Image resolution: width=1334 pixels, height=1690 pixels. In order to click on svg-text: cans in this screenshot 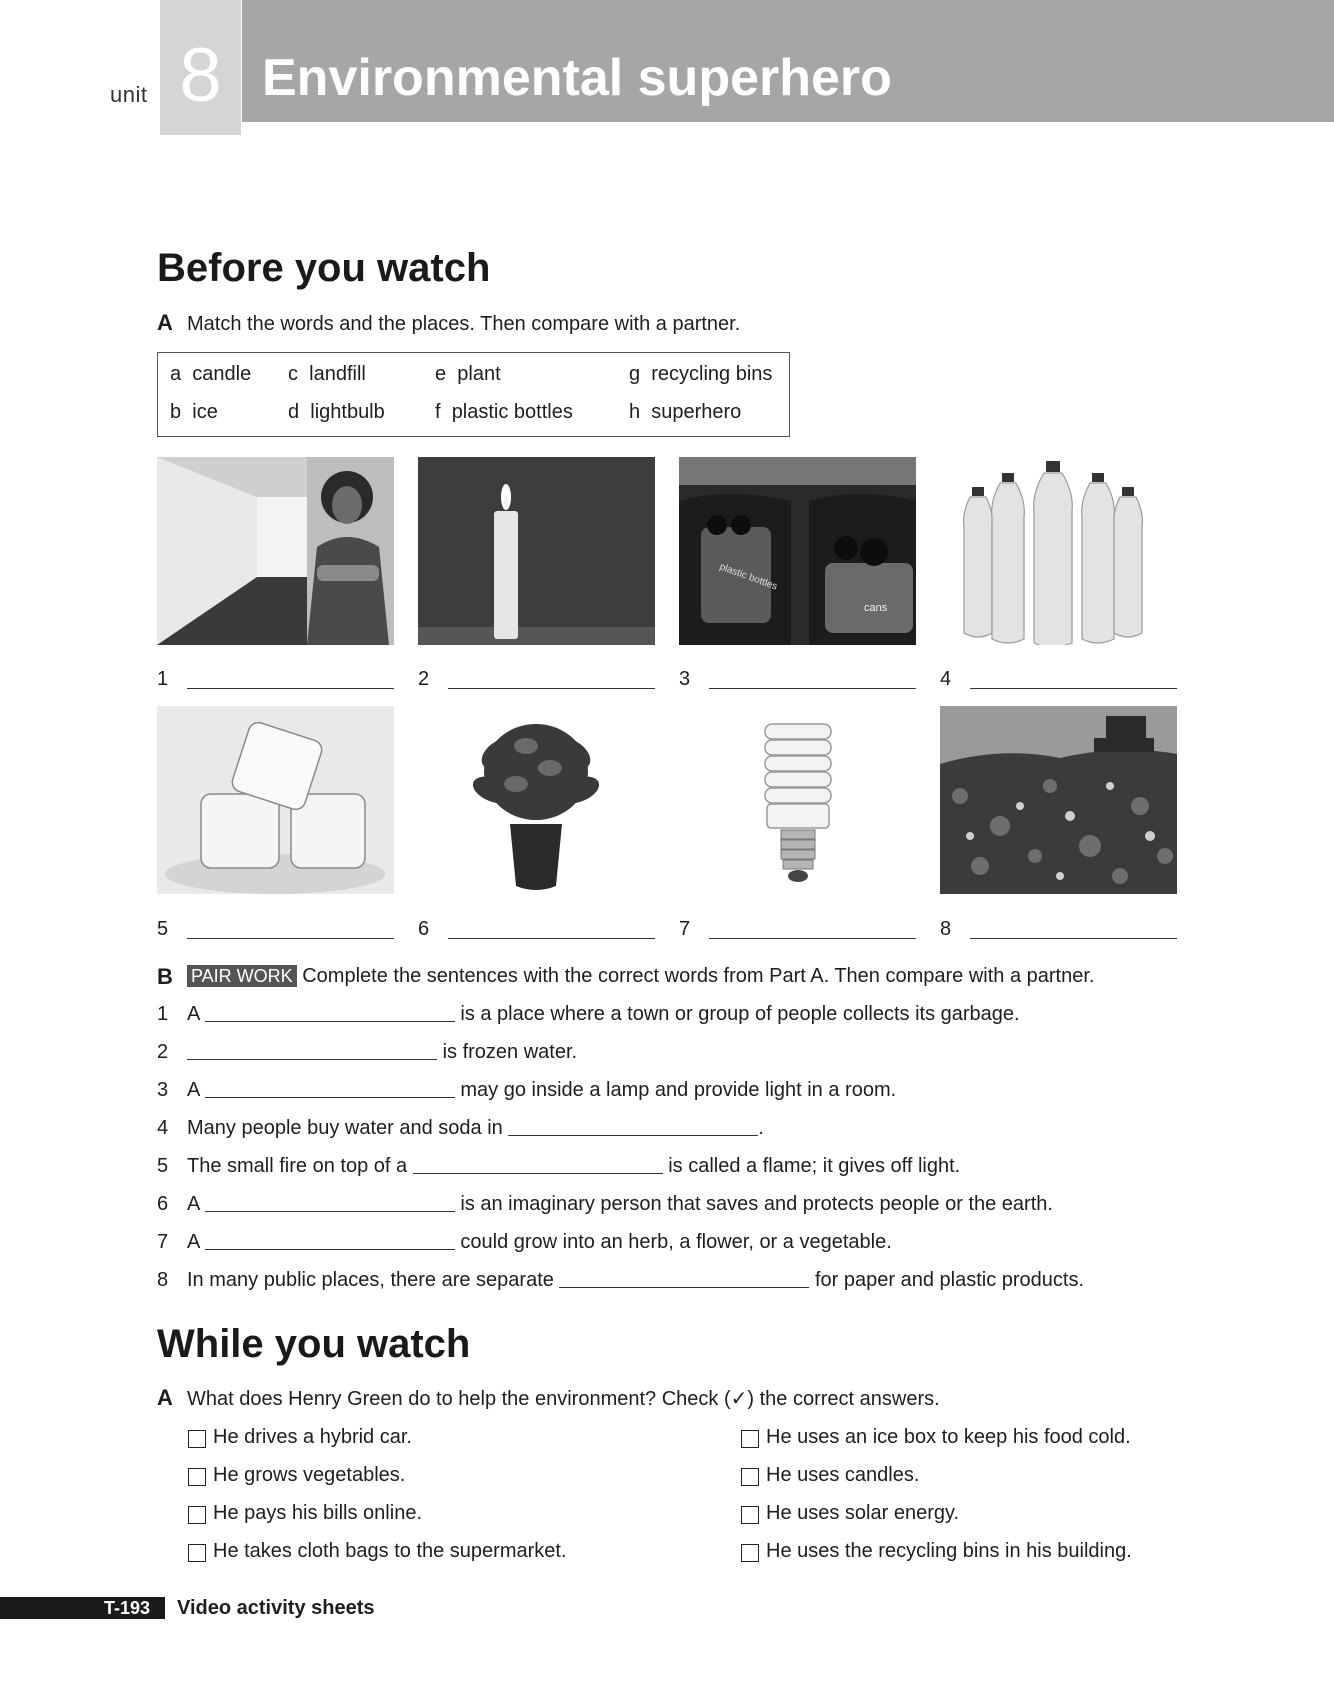, I will do `click(876, 608)`.